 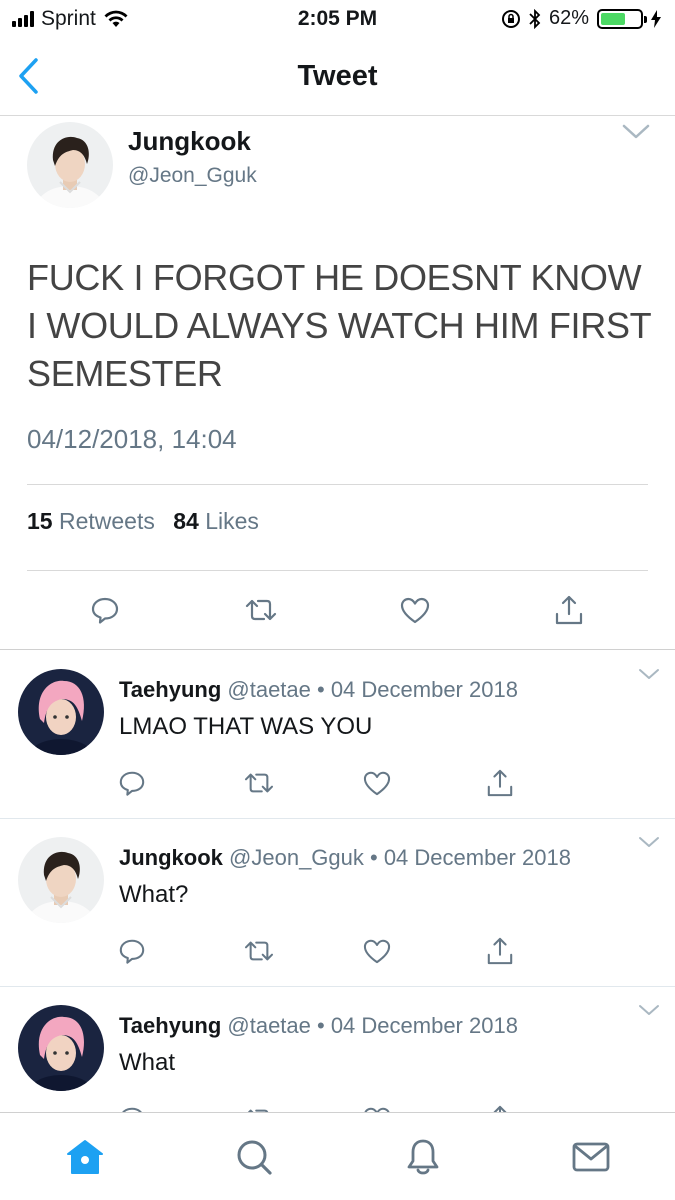 I want to click on bell-icon, so click(x=423, y=1157).